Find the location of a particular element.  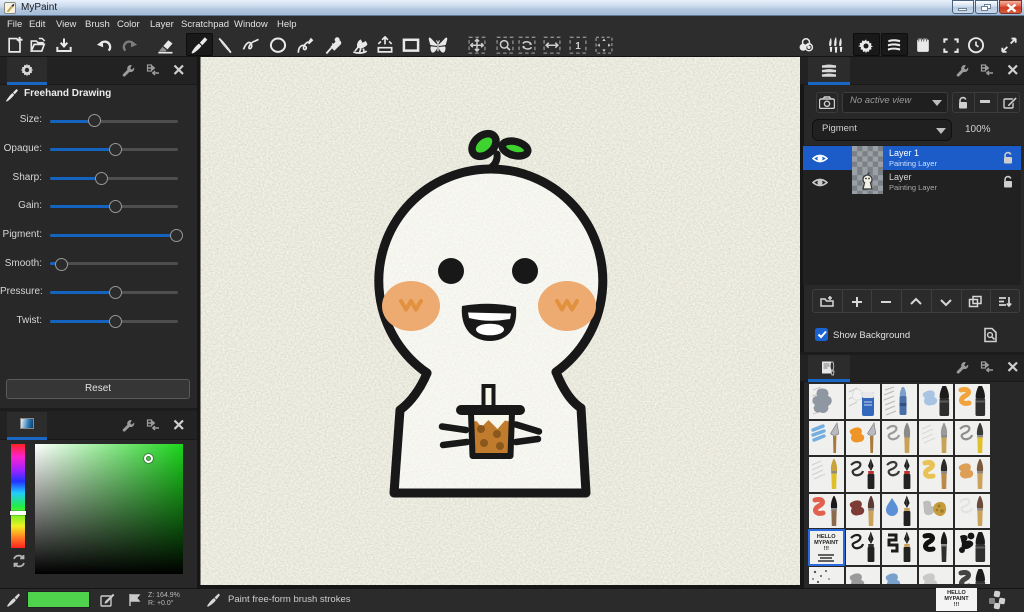

svg-text: 1 is located at coordinates (578, 46).